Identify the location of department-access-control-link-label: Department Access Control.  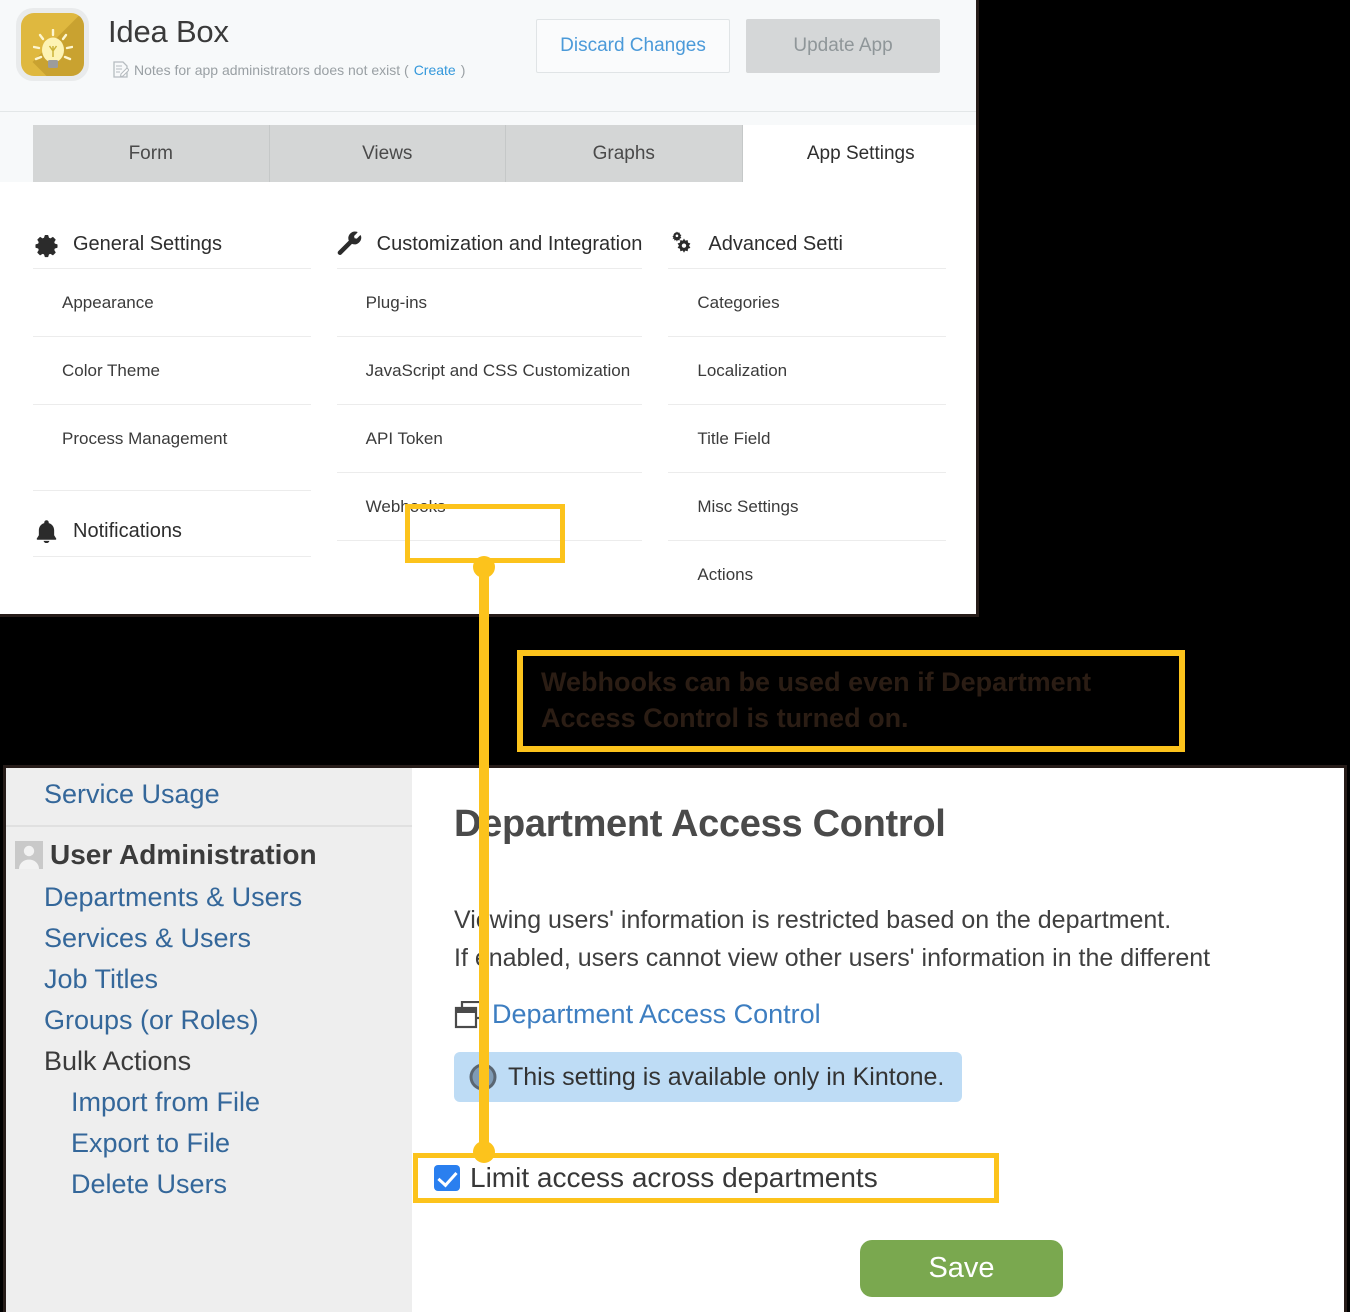
(656, 1014).